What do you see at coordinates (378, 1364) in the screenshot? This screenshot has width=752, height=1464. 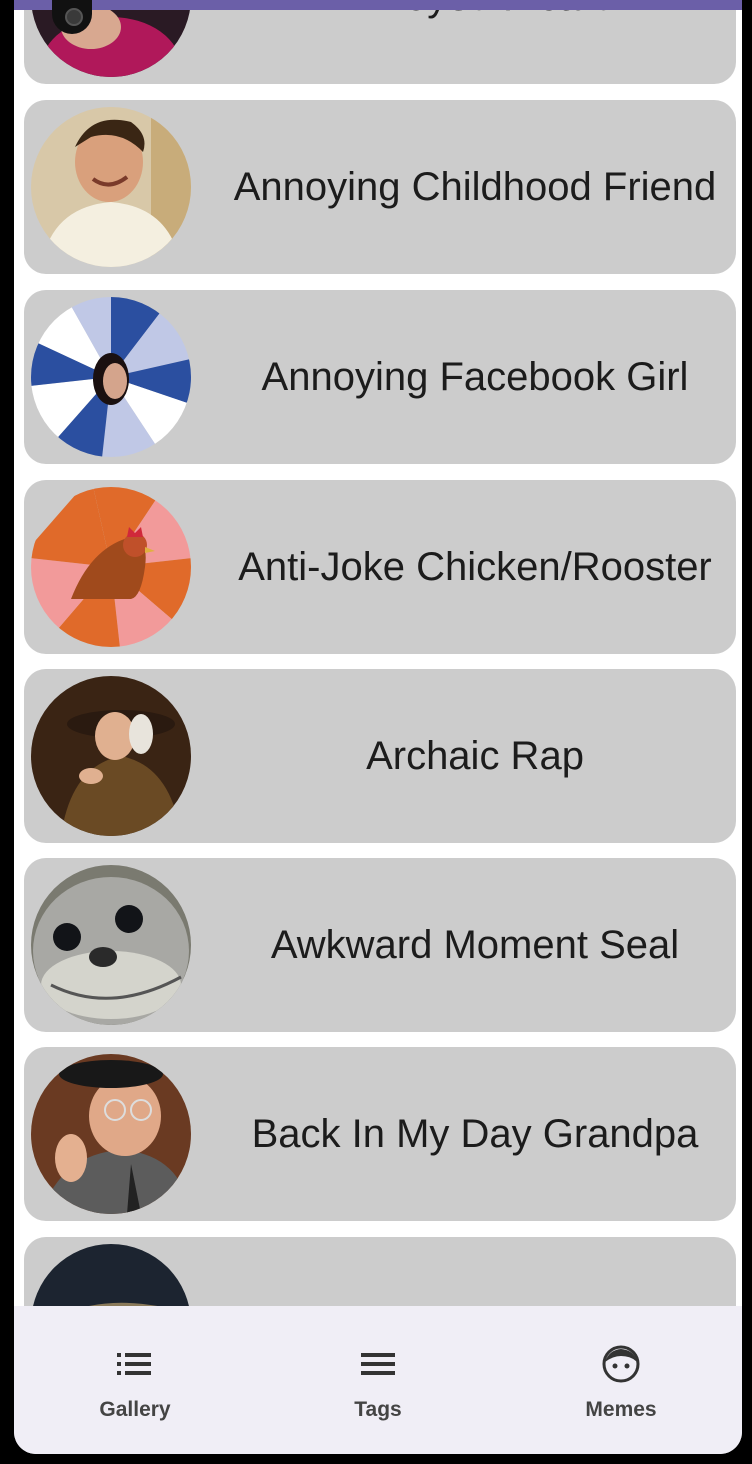 I see `menu-icon` at bounding box center [378, 1364].